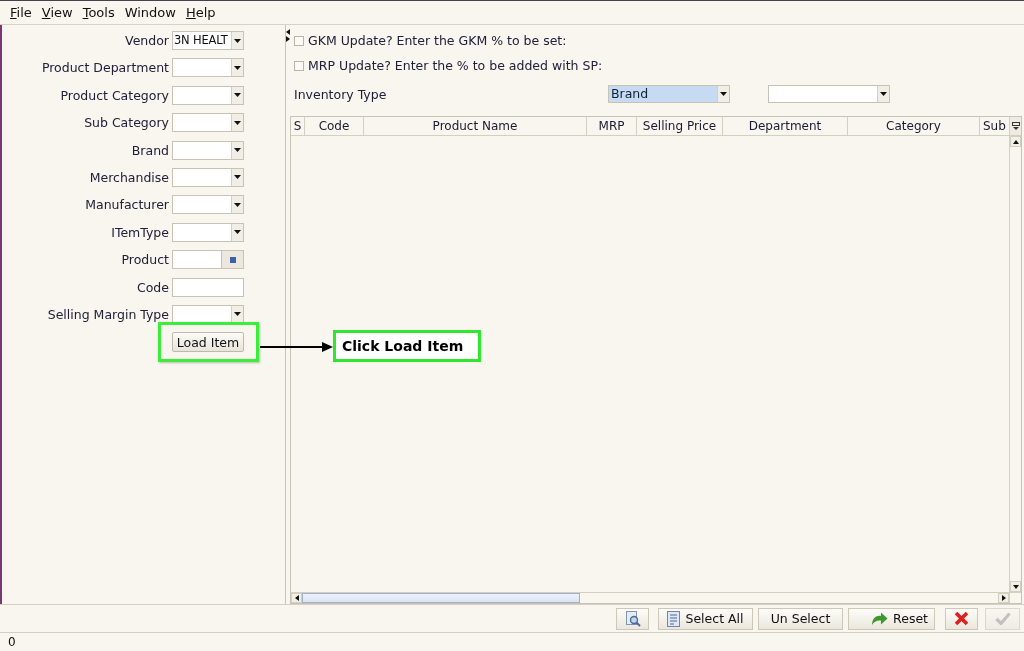 The image size is (1024, 651). What do you see at coordinates (298, 126) in the screenshot?
I see `column-header: S` at bounding box center [298, 126].